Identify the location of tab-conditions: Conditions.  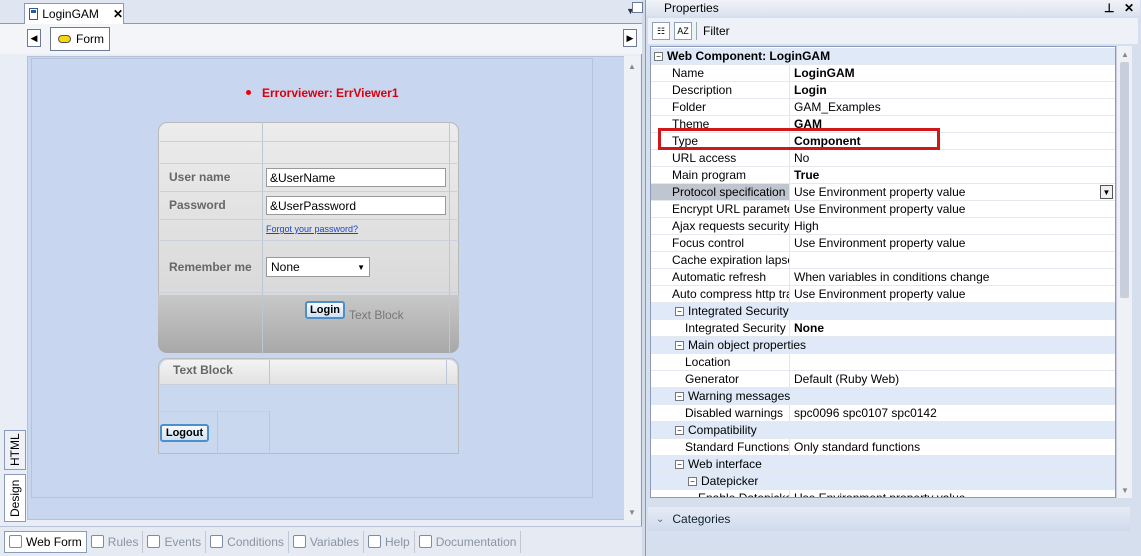
(247, 541).